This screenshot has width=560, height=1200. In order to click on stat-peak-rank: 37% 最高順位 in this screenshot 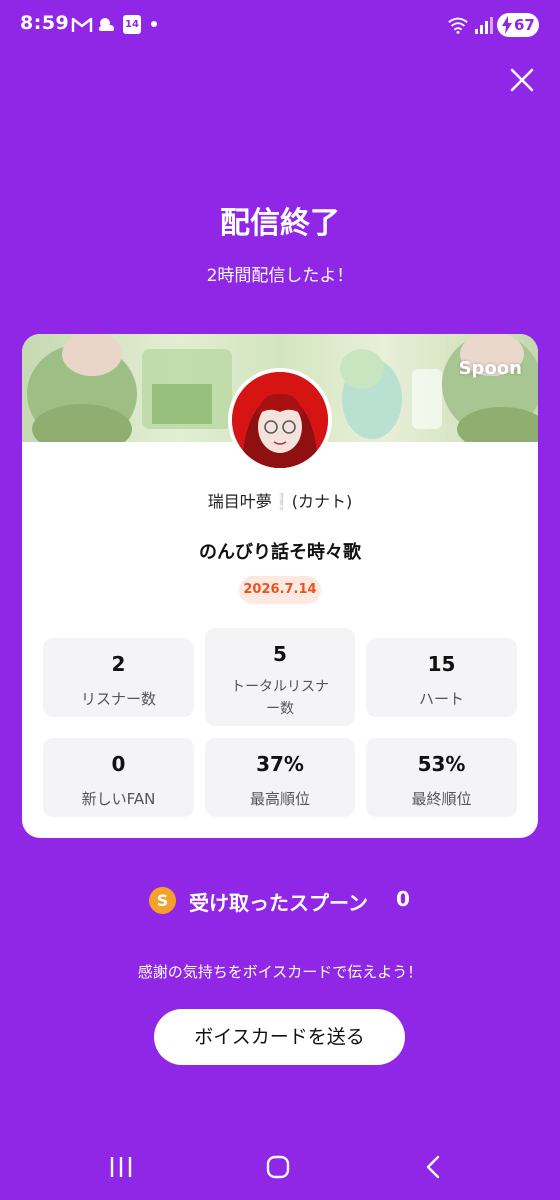, I will do `click(280, 777)`.